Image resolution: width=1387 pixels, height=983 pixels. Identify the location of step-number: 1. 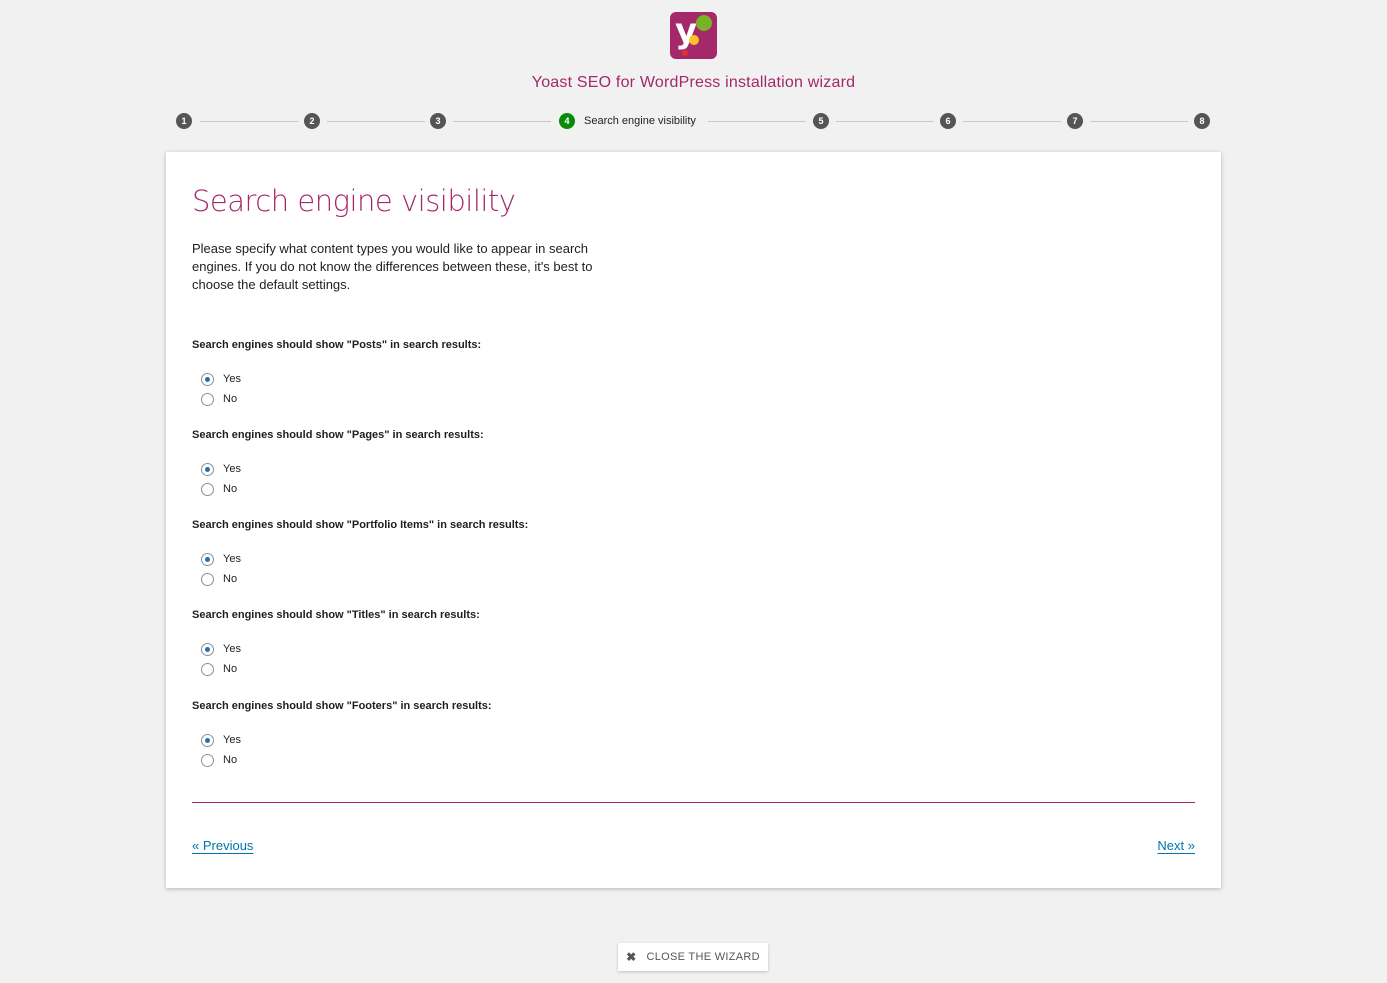
(184, 121).